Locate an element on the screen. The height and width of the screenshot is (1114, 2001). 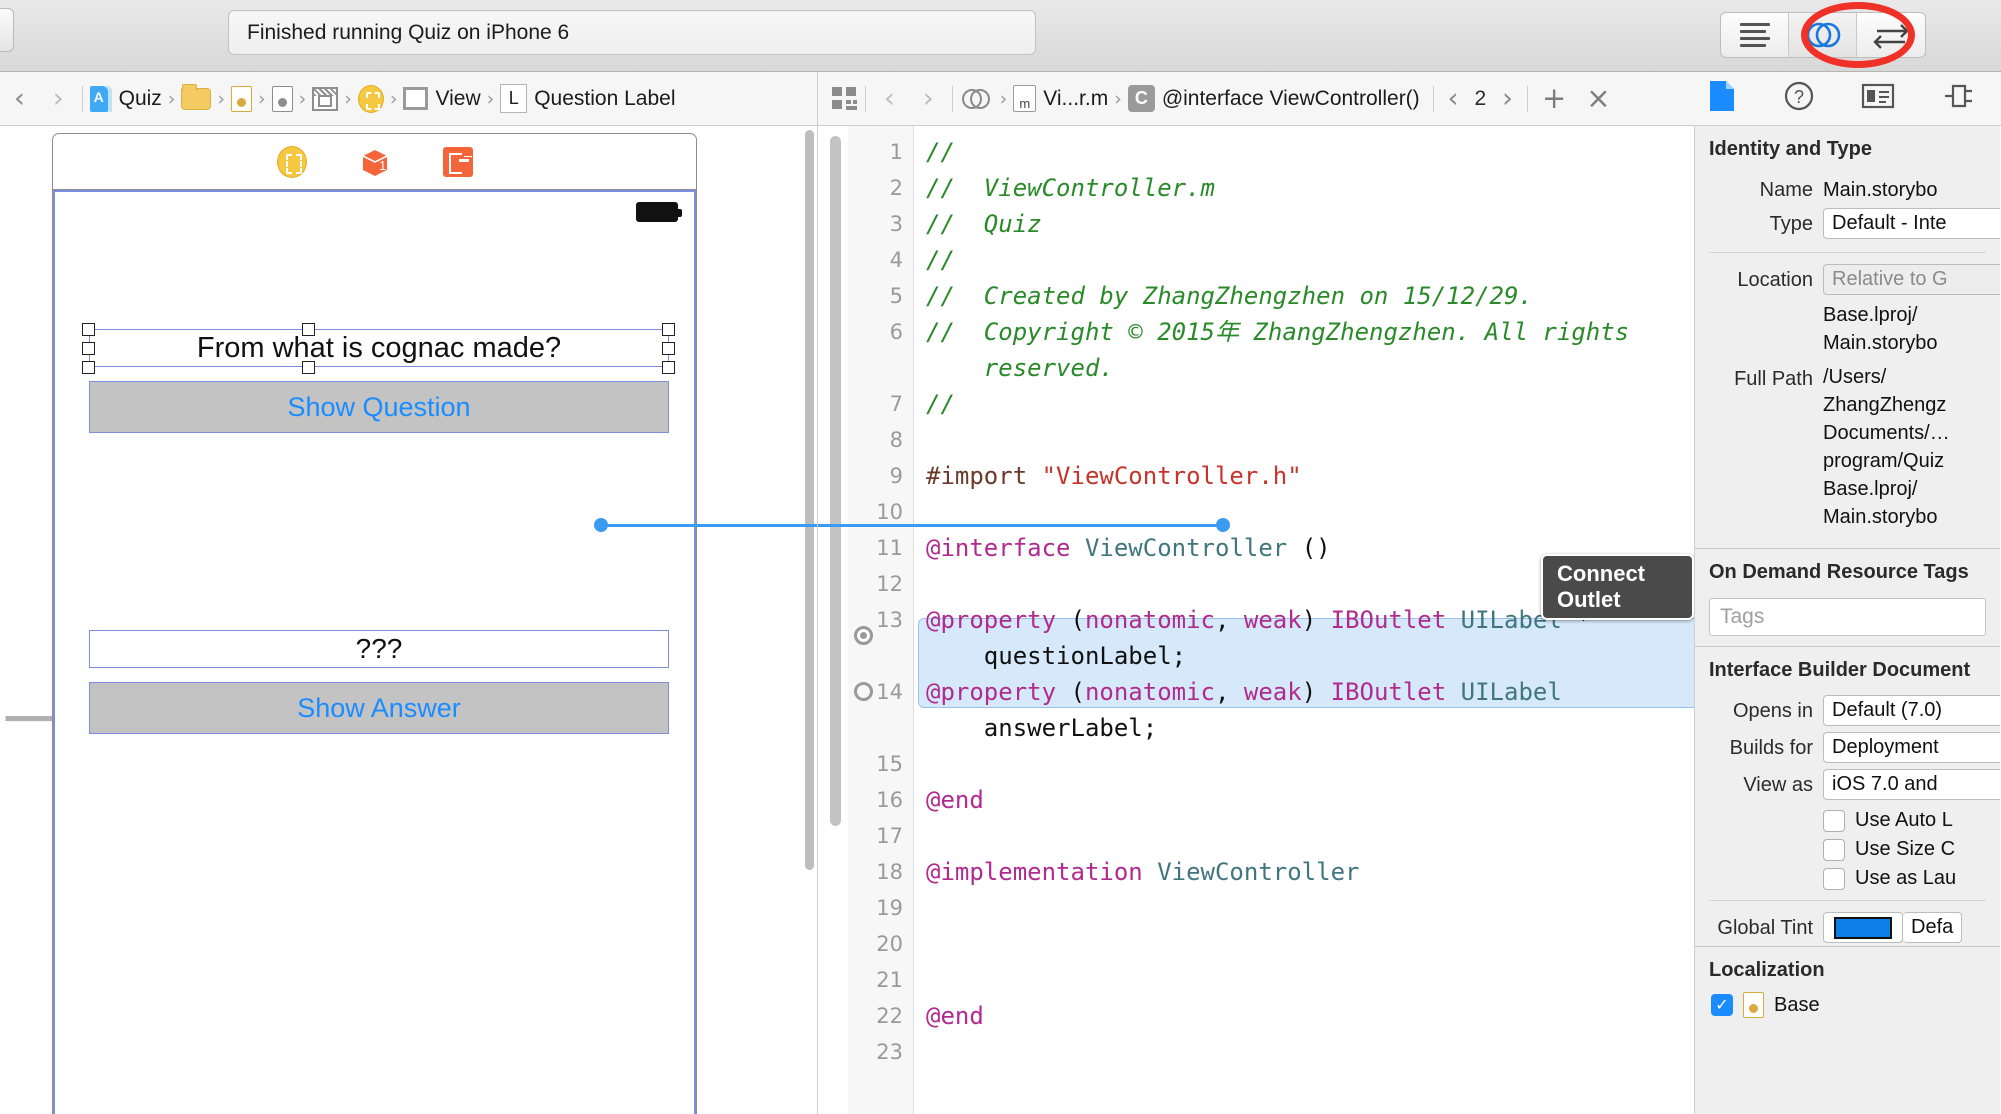
version-editor-button is located at coordinates (1891, 35).